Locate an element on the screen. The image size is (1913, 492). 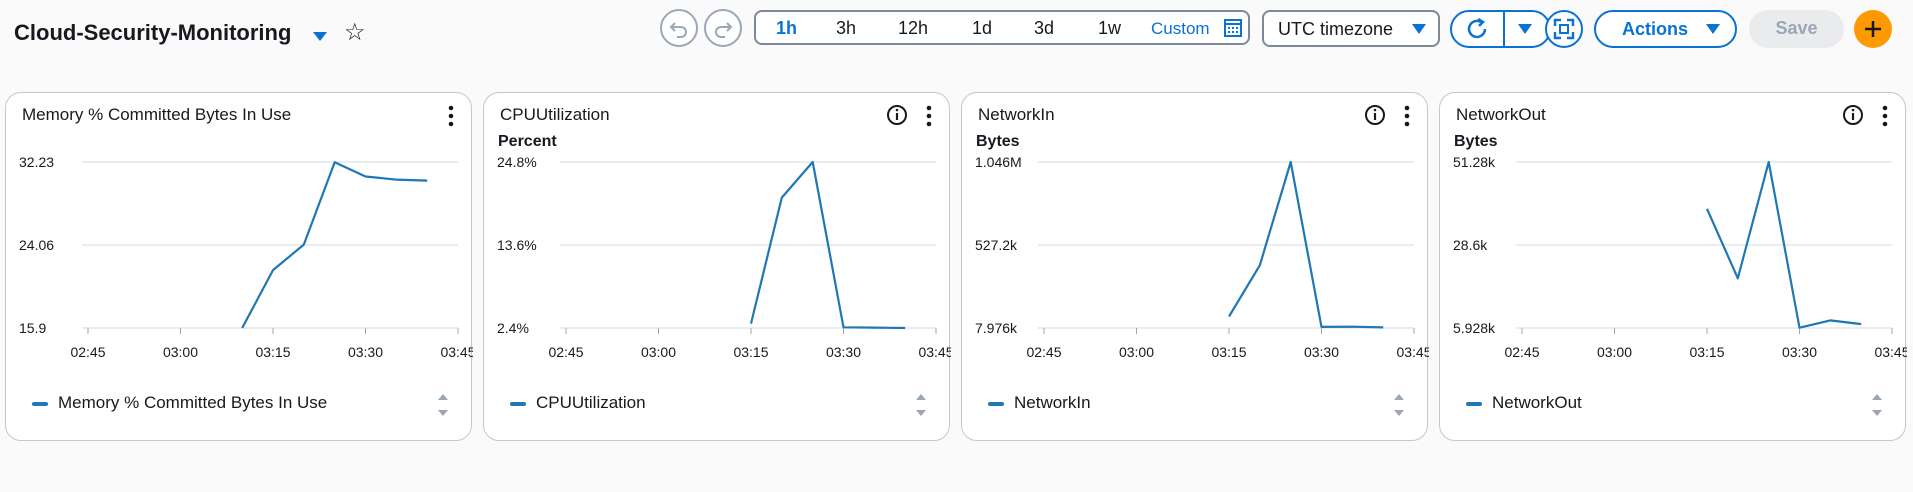
range-custom: Custom is located at coordinates (1180, 29).